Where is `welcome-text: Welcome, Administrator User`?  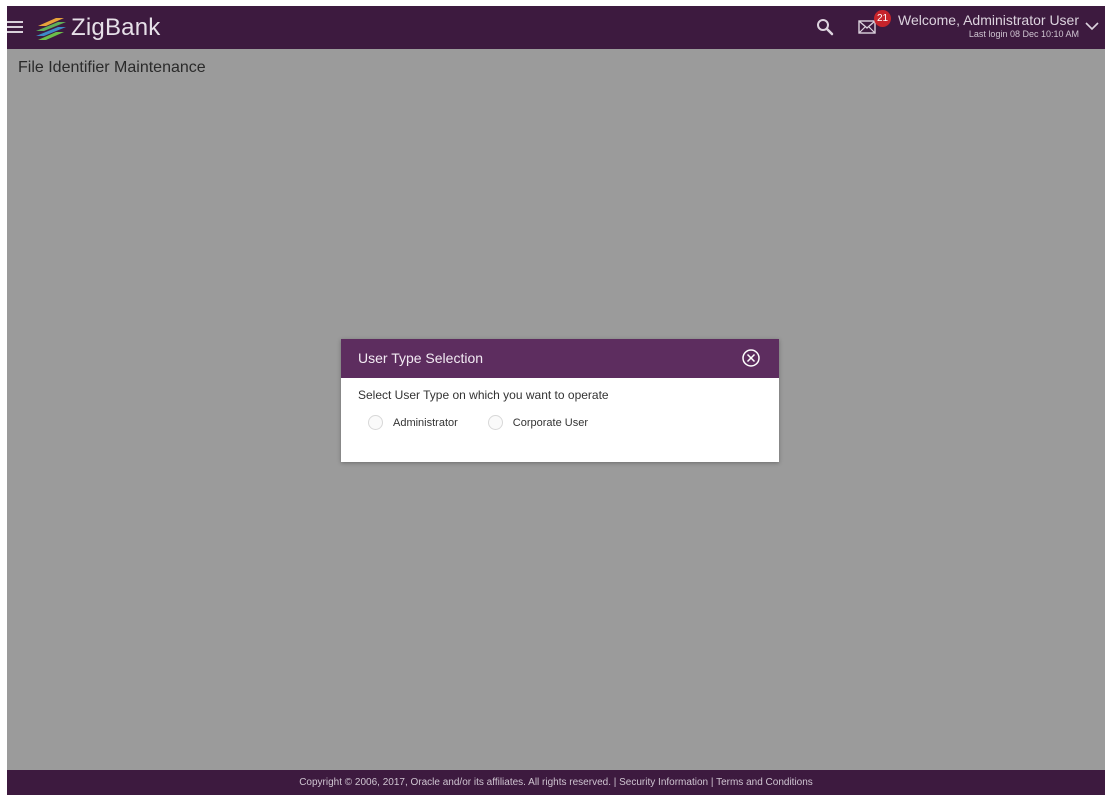
welcome-text: Welcome, Administrator User is located at coordinates (988, 20).